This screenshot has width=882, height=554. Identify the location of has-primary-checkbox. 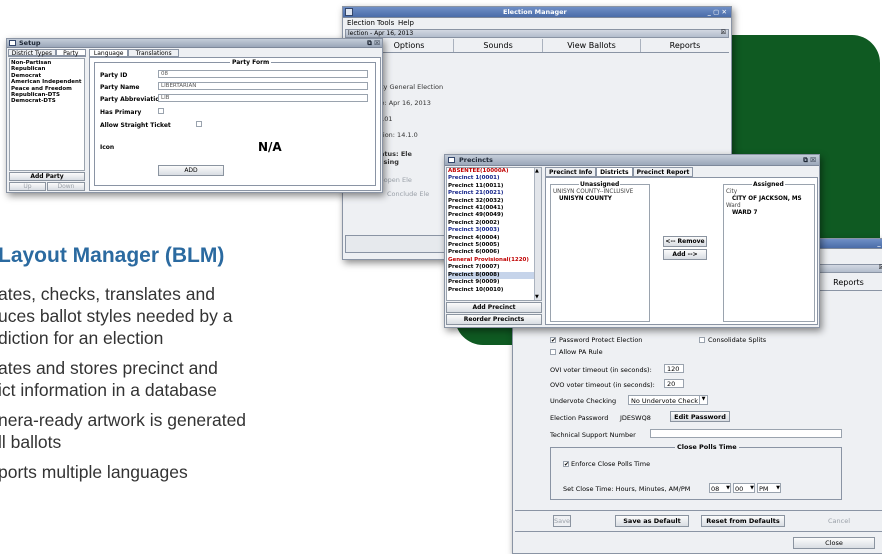
(161, 111).